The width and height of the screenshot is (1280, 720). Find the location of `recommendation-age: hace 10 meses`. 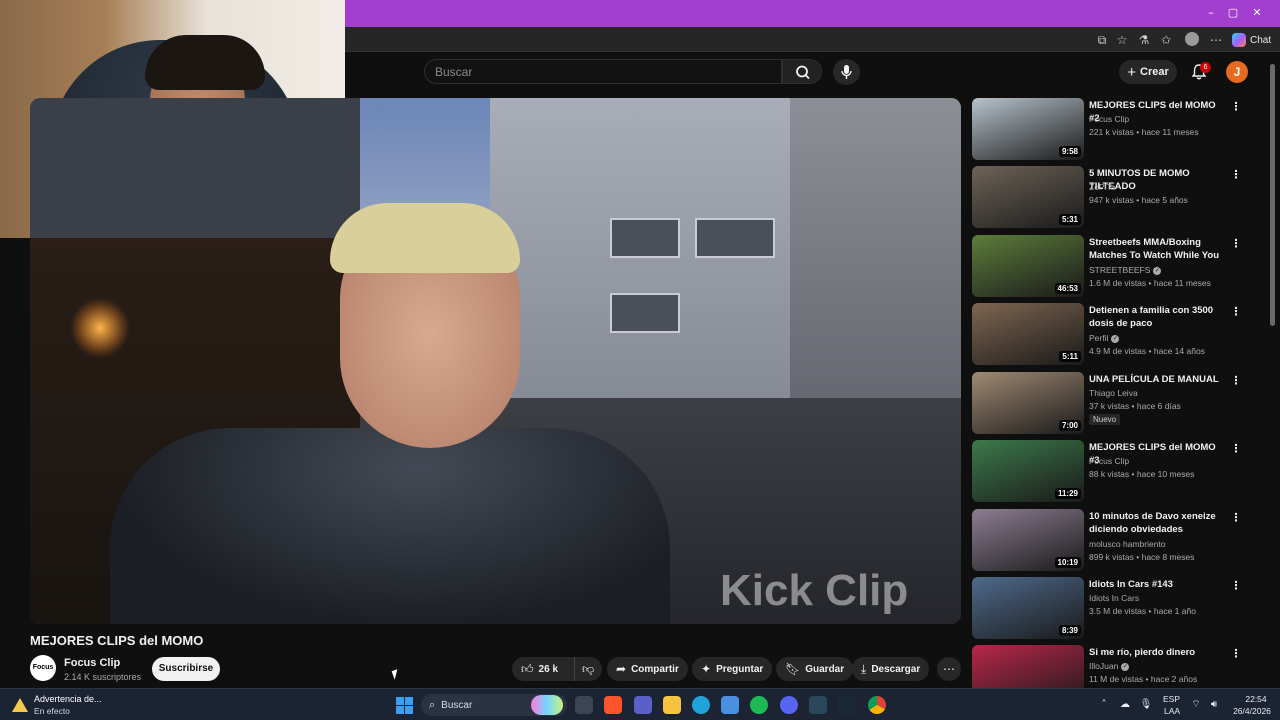

recommendation-age: hace 10 meses is located at coordinates (1165, 474).